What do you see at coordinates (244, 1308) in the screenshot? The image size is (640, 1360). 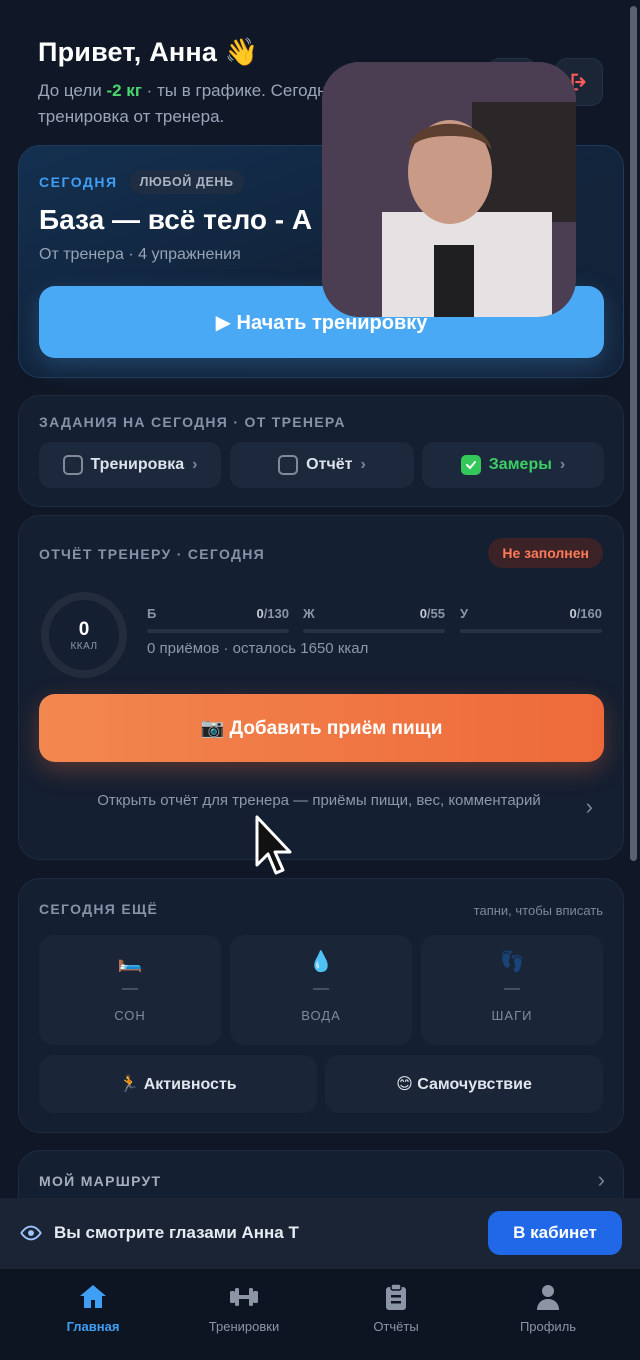 I see `tab-workouts: Тренировки` at bounding box center [244, 1308].